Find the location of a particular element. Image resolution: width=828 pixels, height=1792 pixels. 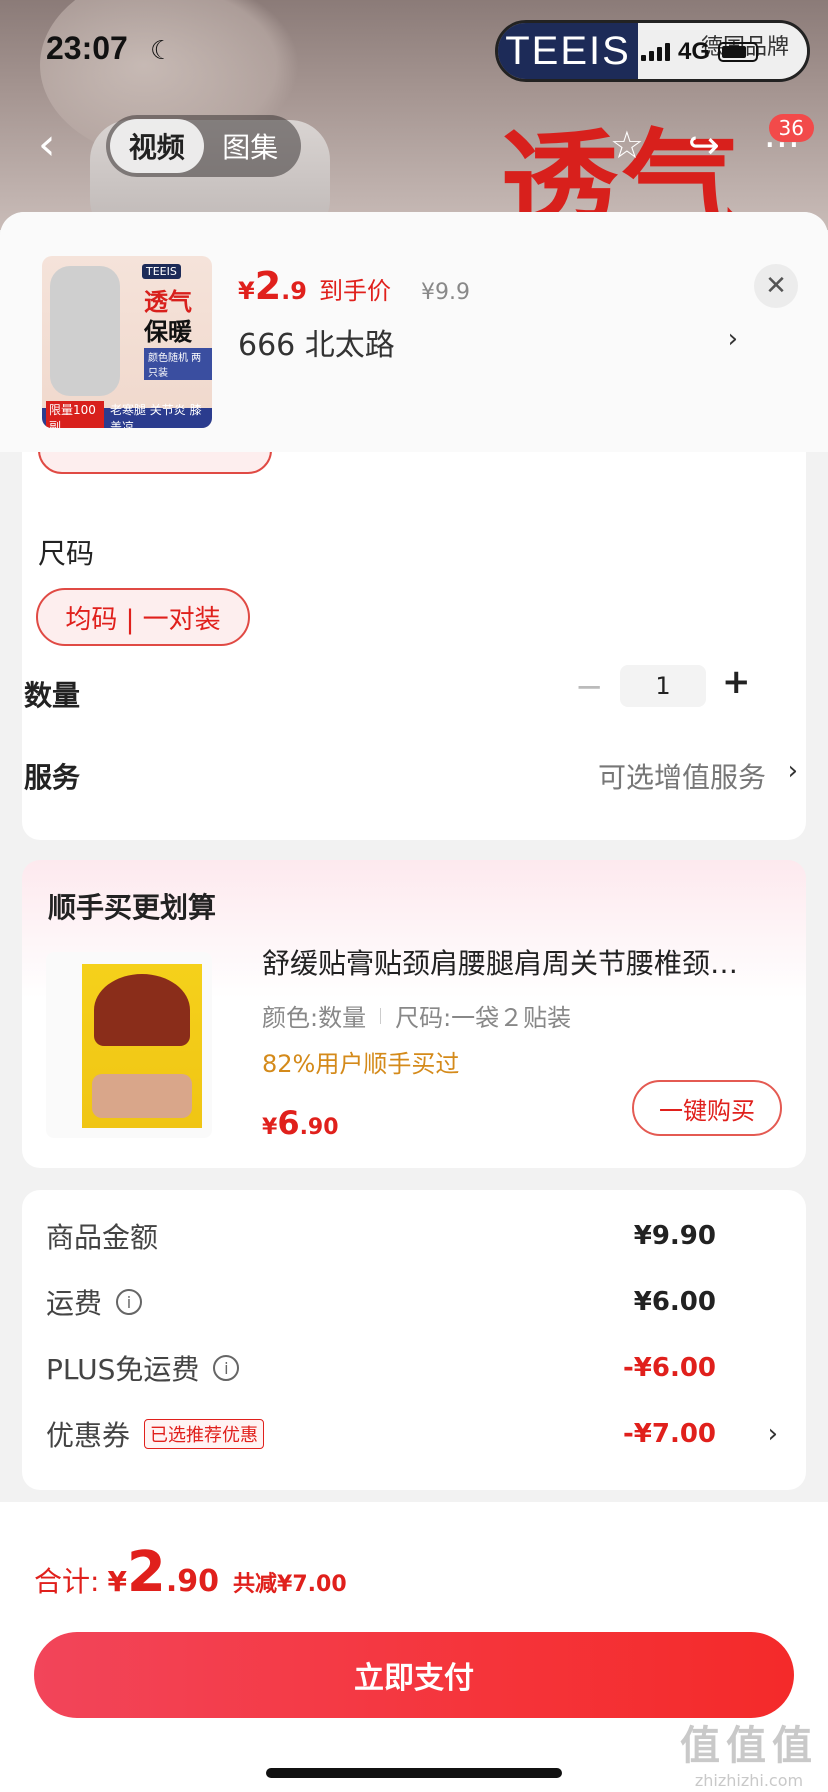

star-icon: ☆ is located at coordinates (627, 145).